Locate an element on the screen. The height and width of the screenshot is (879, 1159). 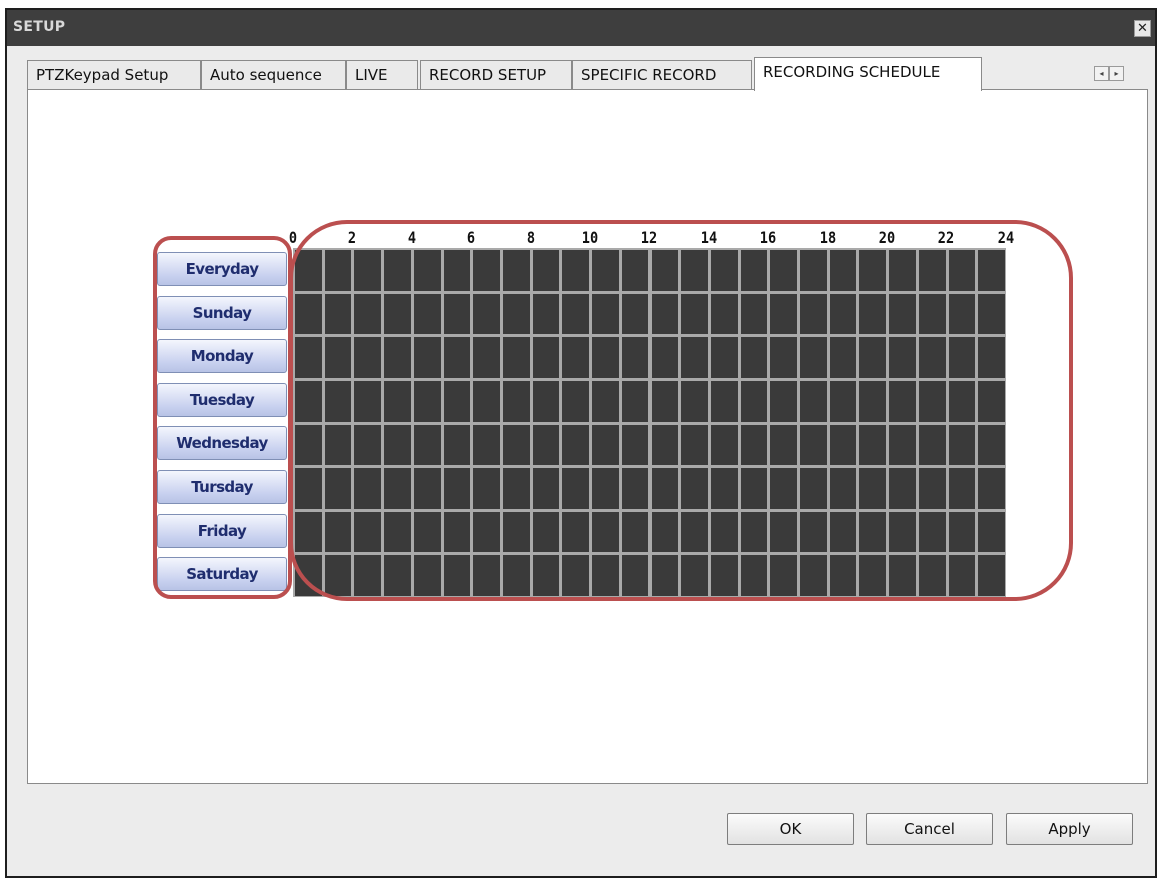
scroll-left-icon: ◂ is located at coordinates (1101, 73).